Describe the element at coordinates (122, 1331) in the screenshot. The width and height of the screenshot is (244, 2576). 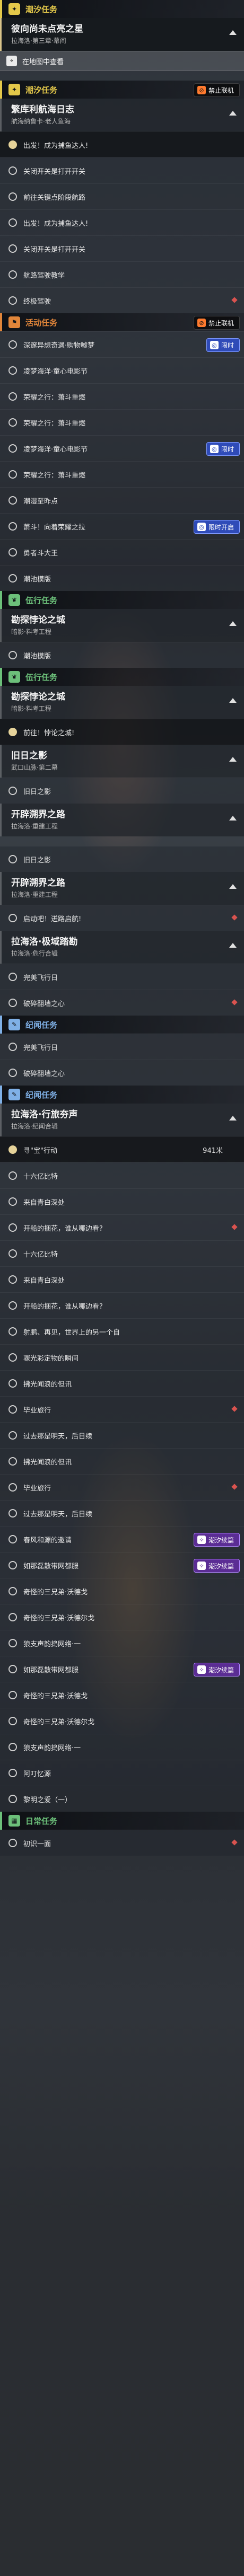
I see `quest-step: 射鹏、再见，世界上的另一个自` at that location.